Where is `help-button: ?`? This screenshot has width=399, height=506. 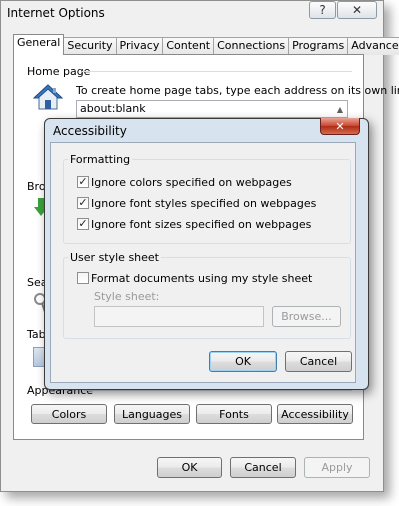
help-button: ? is located at coordinates (322, 10).